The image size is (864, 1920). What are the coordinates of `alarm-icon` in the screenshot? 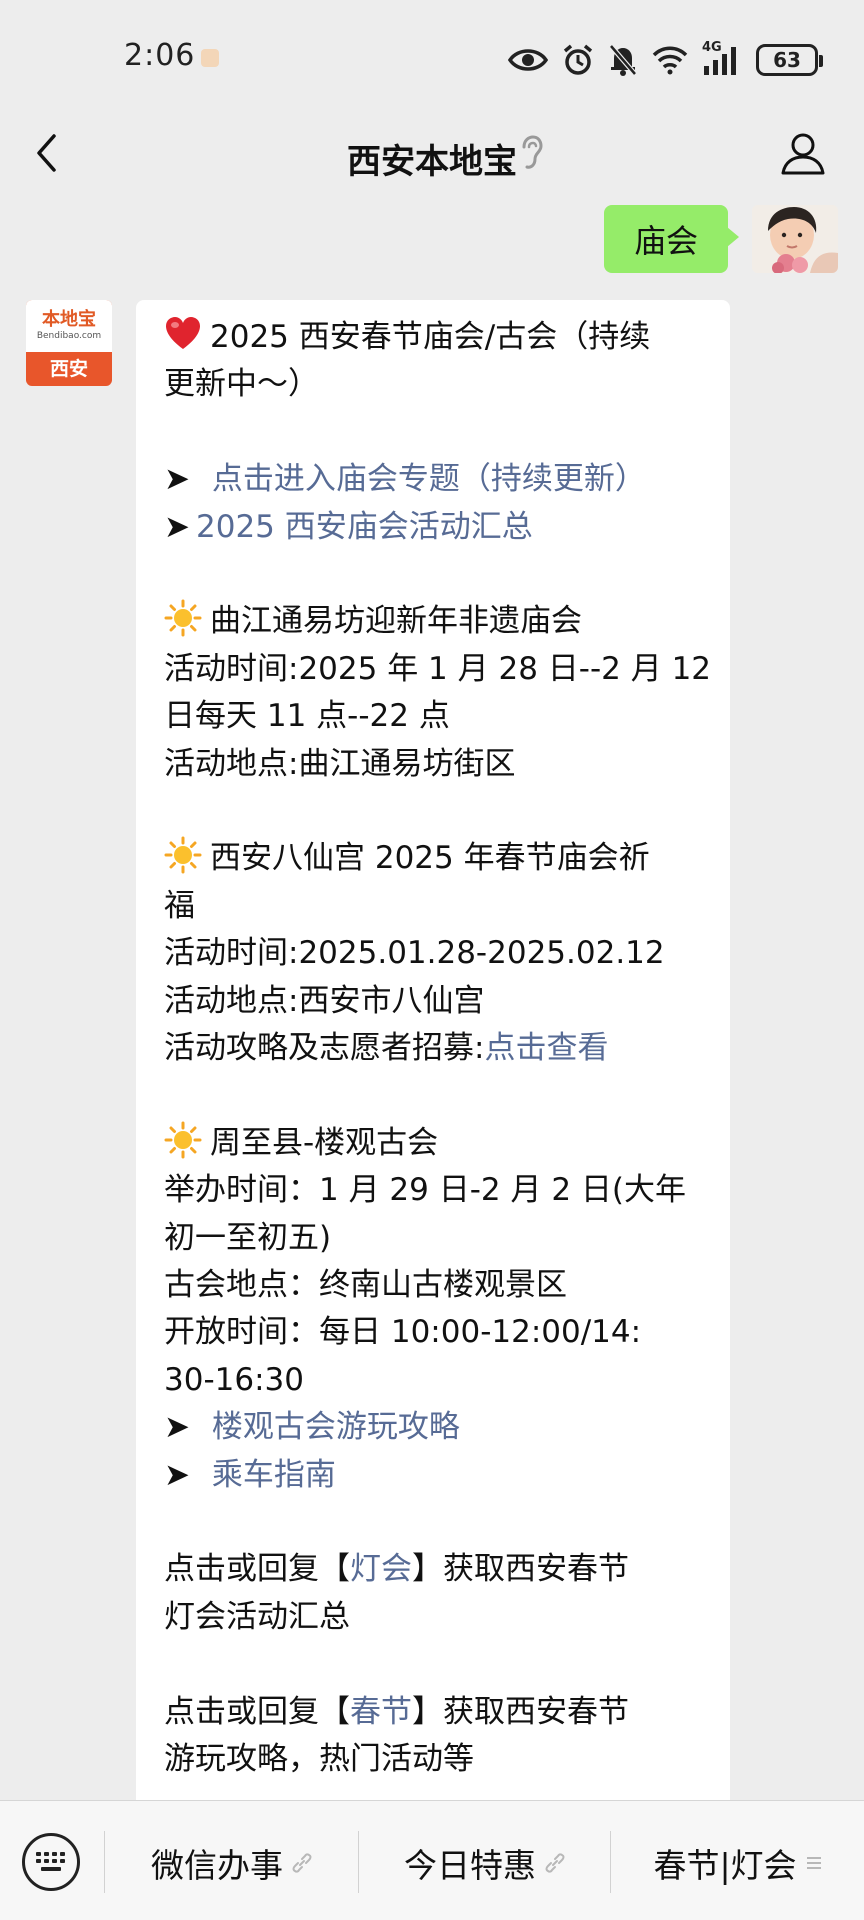 It's located at (578, 59).